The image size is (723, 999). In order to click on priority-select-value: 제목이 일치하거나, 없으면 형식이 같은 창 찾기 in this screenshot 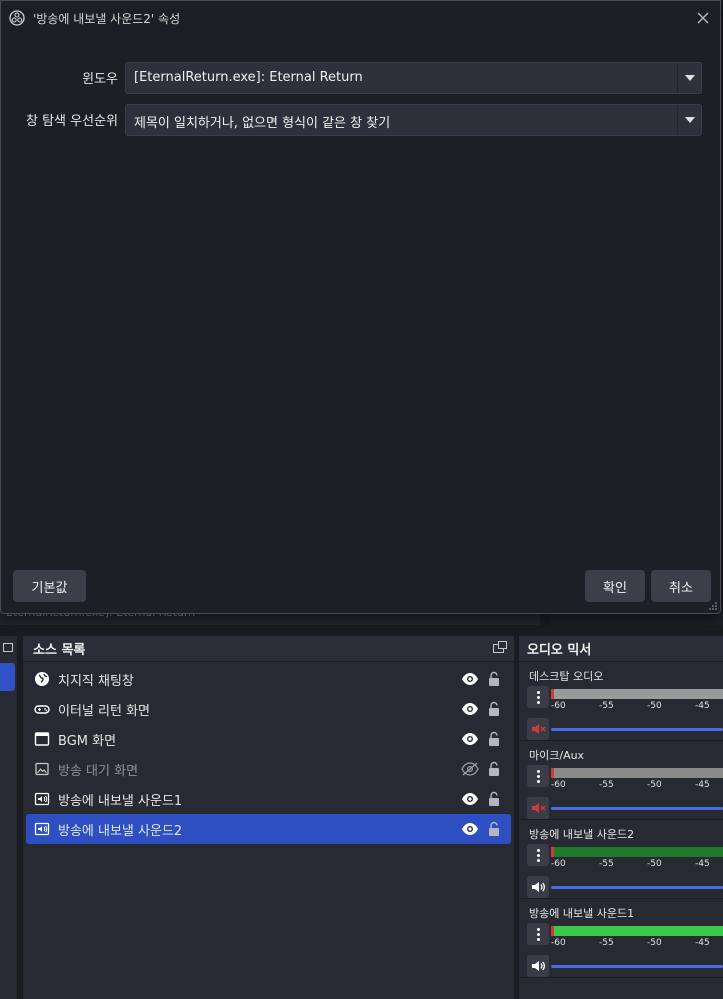, I will do `click(262, 123)`.